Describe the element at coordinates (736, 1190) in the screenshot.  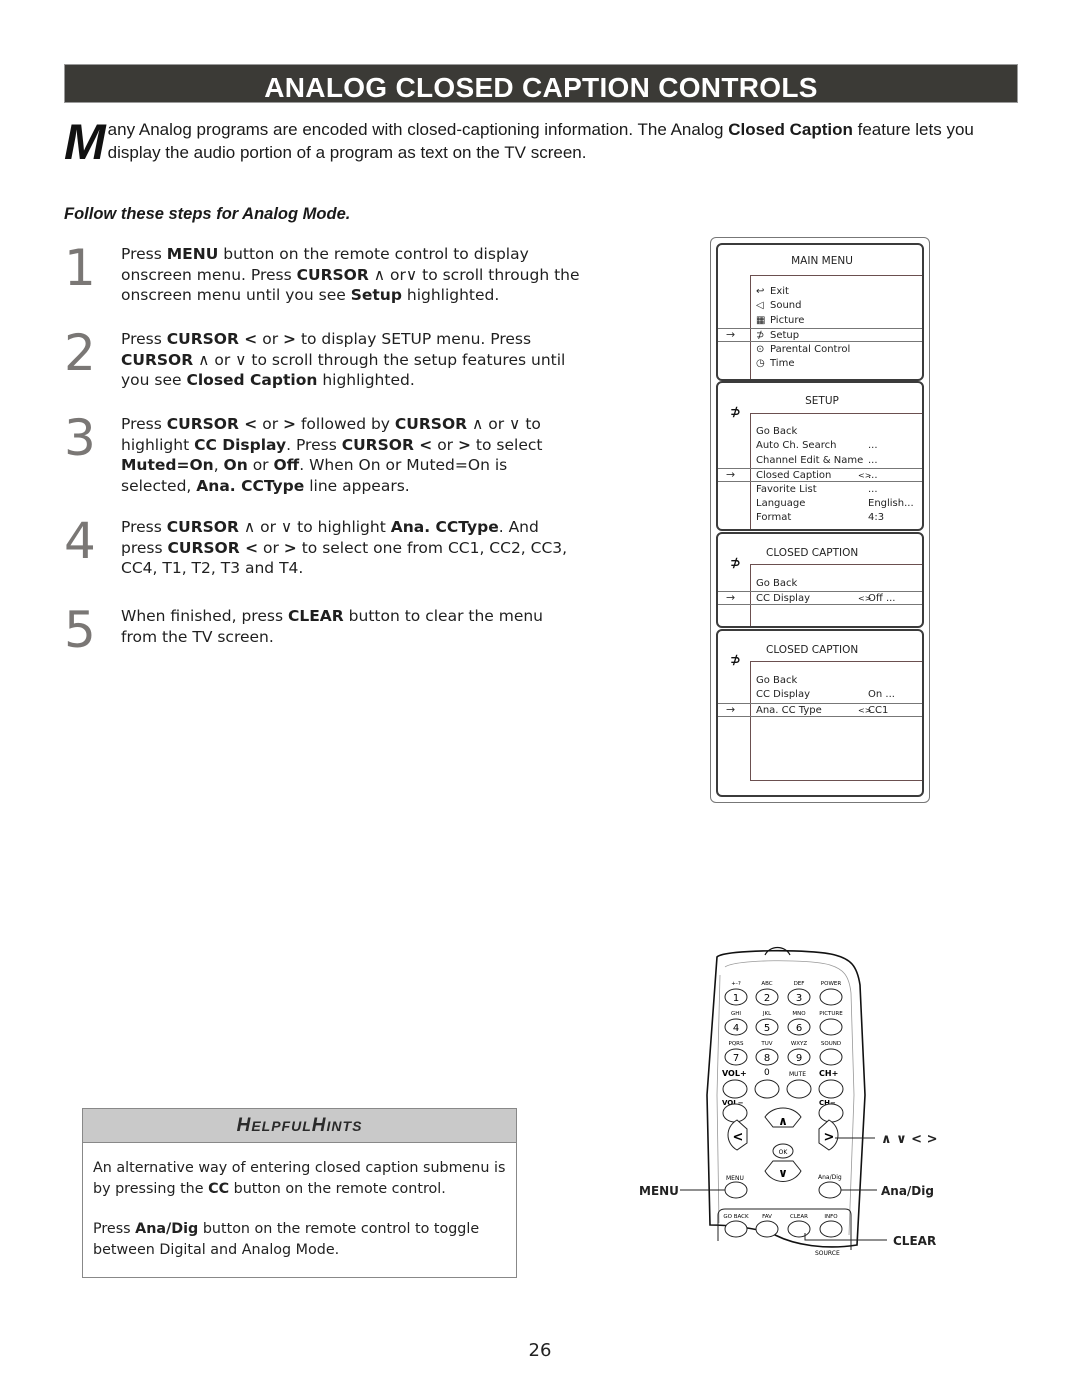
I see `menu-button` at that location.